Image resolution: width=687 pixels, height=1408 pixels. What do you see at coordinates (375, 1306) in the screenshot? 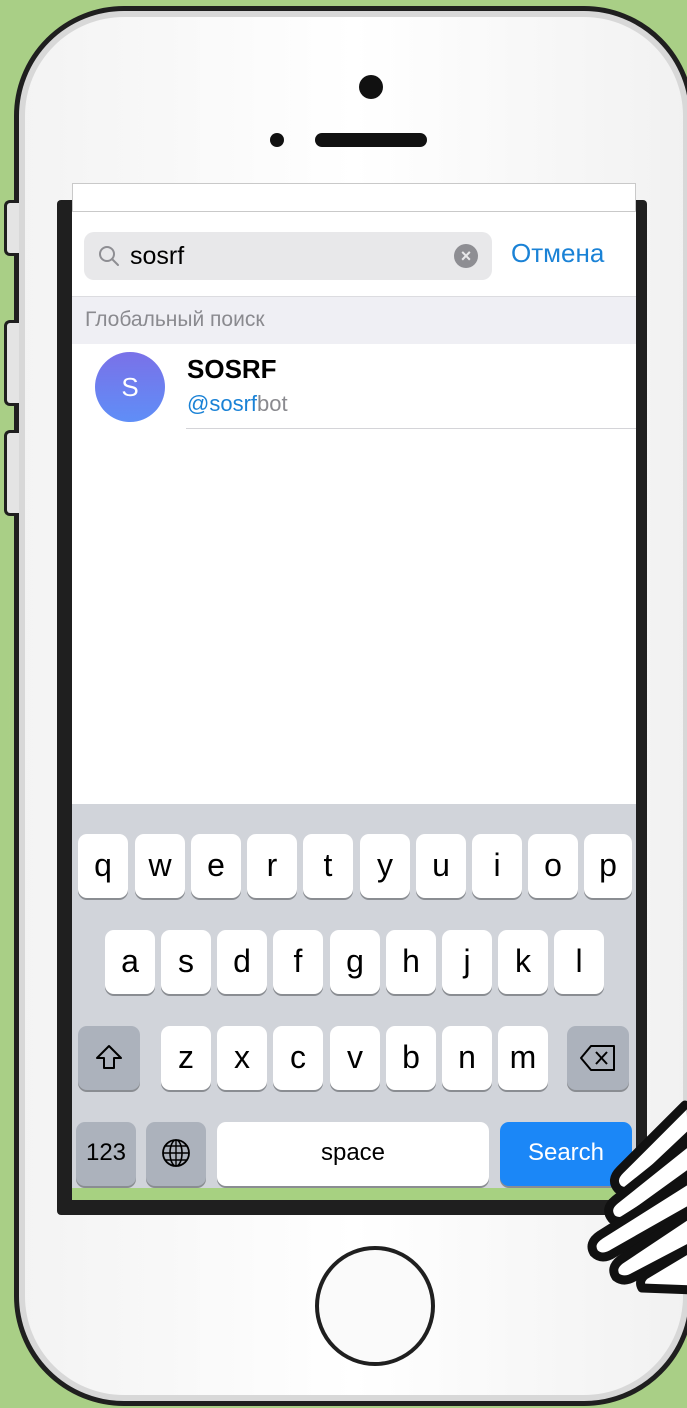
I see `home-button` at bounding box center [375, 1306].